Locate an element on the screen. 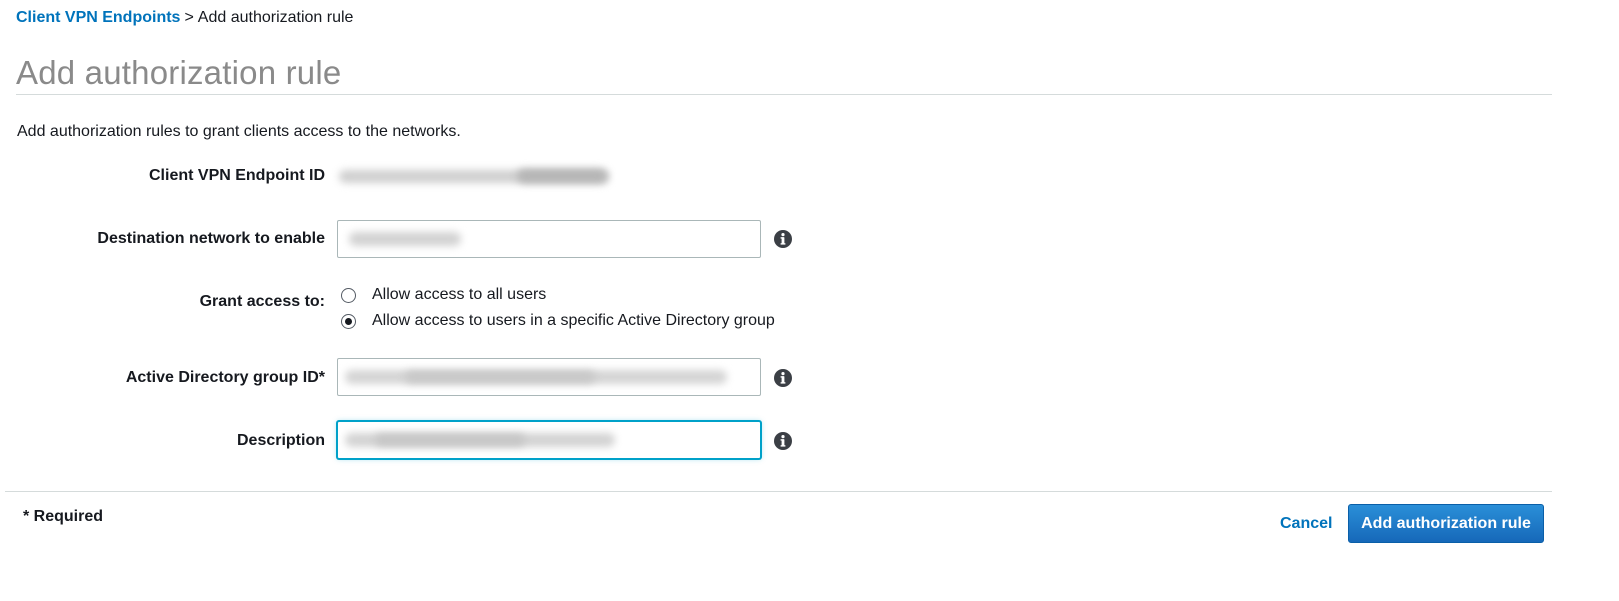 This screenshot has height=601, width=1619. cancel-button: Cancel is located at coordinates (1306, 524).